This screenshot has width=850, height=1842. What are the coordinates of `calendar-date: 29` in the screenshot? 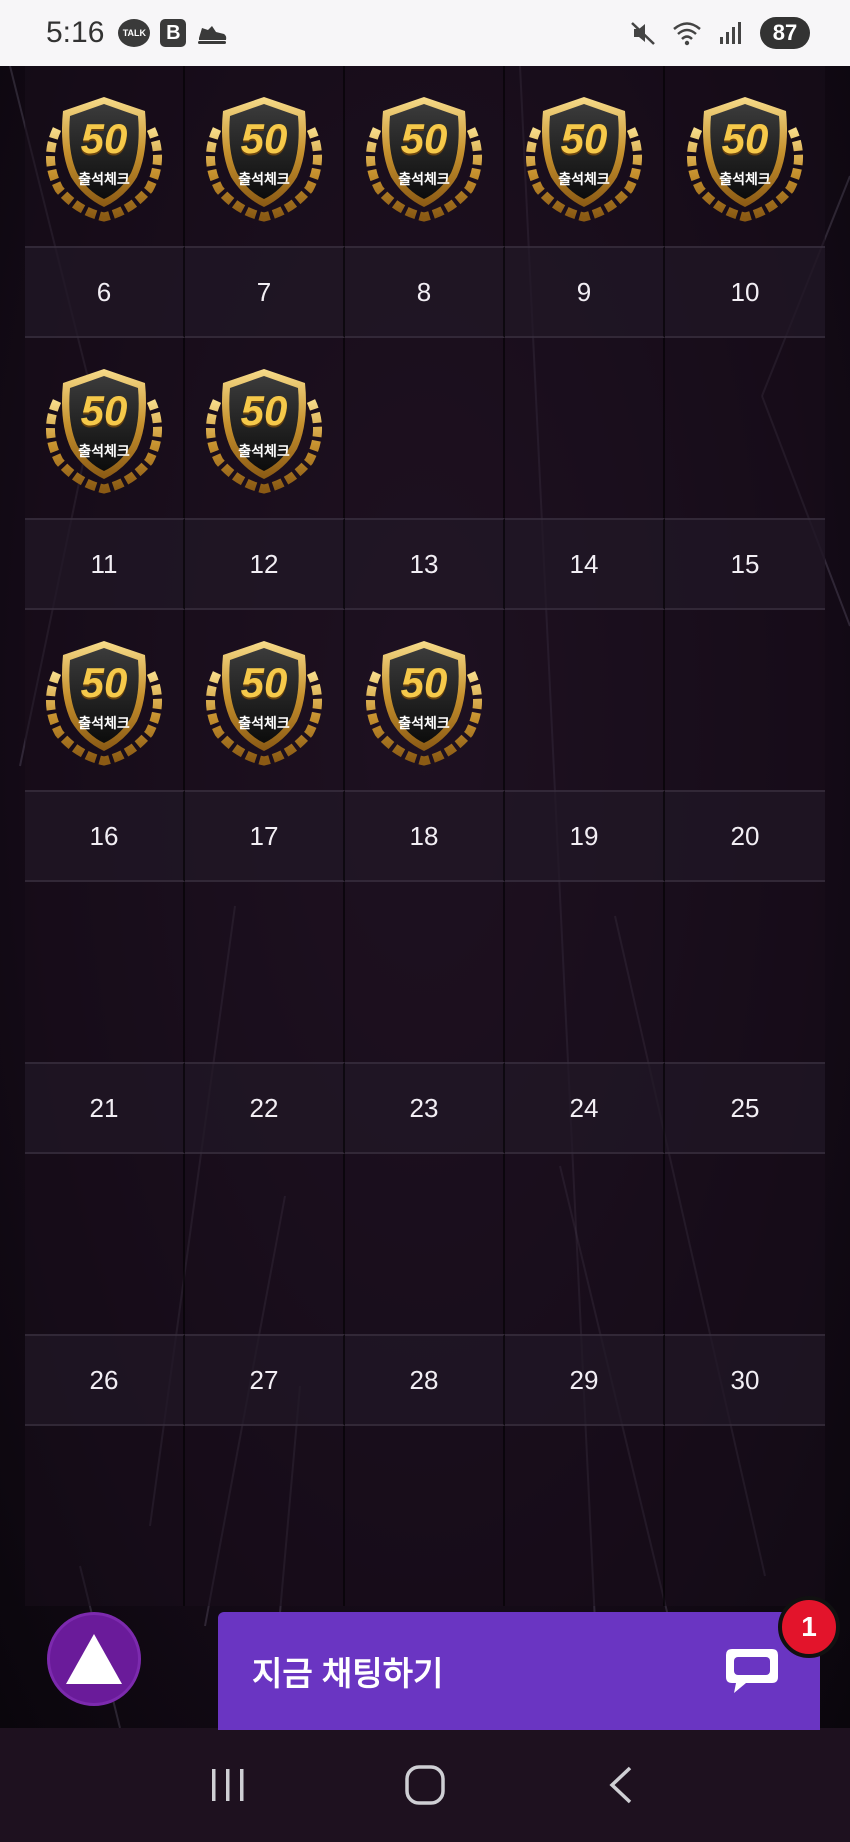 It's located at (585, 1380).